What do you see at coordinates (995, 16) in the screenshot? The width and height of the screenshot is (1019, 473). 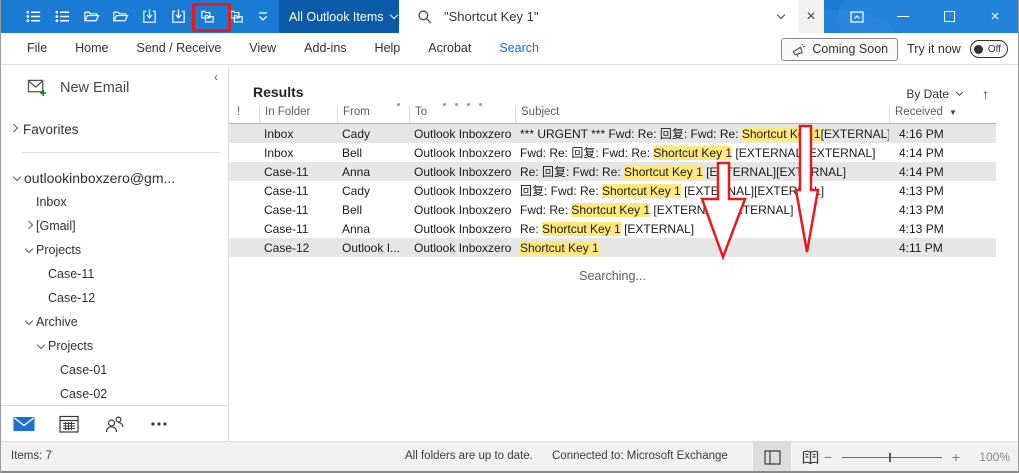 I see `close-button: ×` at bounding box center [995, 16].